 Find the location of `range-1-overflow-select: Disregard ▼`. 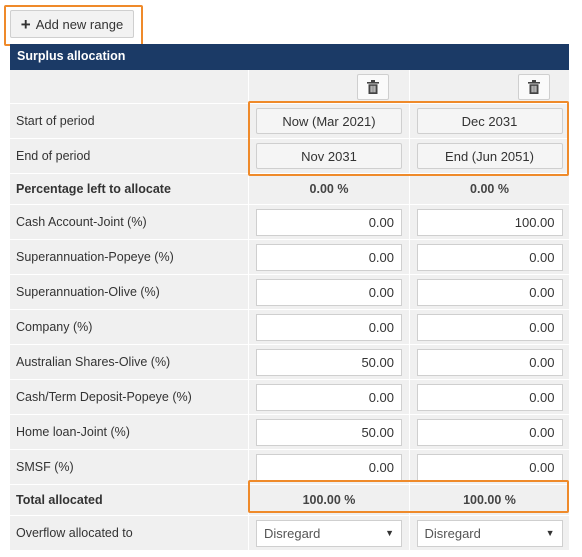

range-1-overflow-select: Disregard ▼ is located at coordinates (329, 533).